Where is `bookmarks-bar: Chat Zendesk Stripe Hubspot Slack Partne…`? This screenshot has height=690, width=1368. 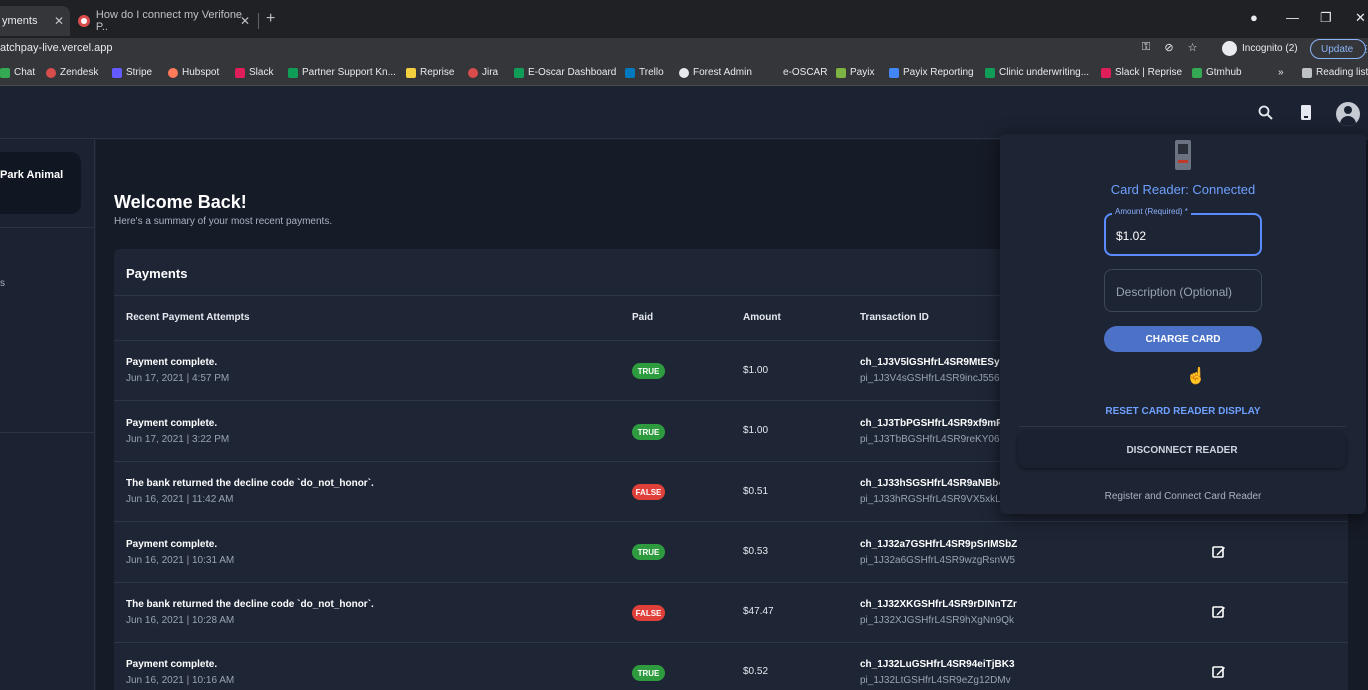
bookmarks-bar: Chat Zendesk Stripe Hubspot Slack Partne… is located at coordinates (684, 73).